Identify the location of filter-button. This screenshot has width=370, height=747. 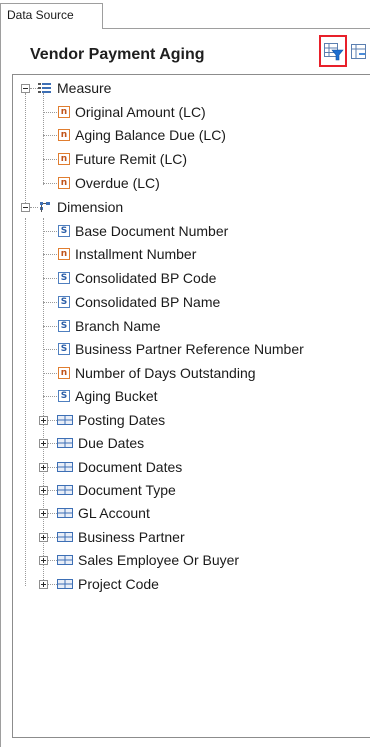
(333, 51).